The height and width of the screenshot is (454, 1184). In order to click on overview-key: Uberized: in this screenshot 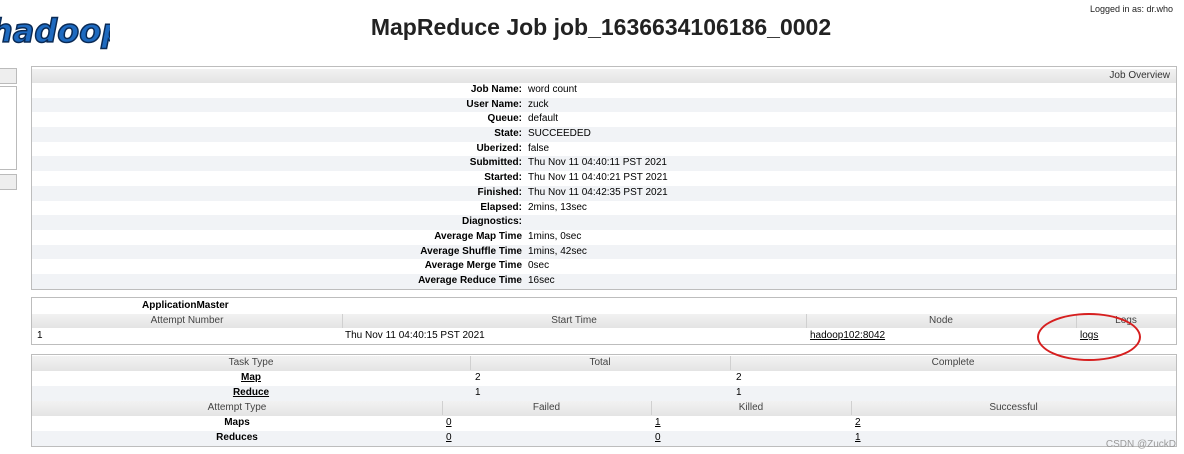, I will do `click(499, 148)`.